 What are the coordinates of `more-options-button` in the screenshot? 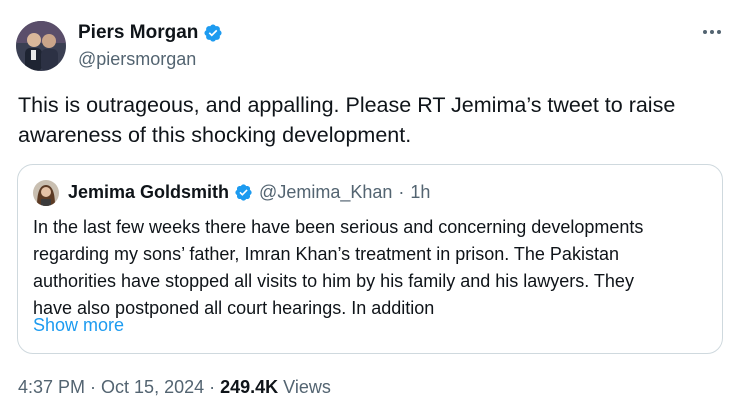 It's located at (712, 32).